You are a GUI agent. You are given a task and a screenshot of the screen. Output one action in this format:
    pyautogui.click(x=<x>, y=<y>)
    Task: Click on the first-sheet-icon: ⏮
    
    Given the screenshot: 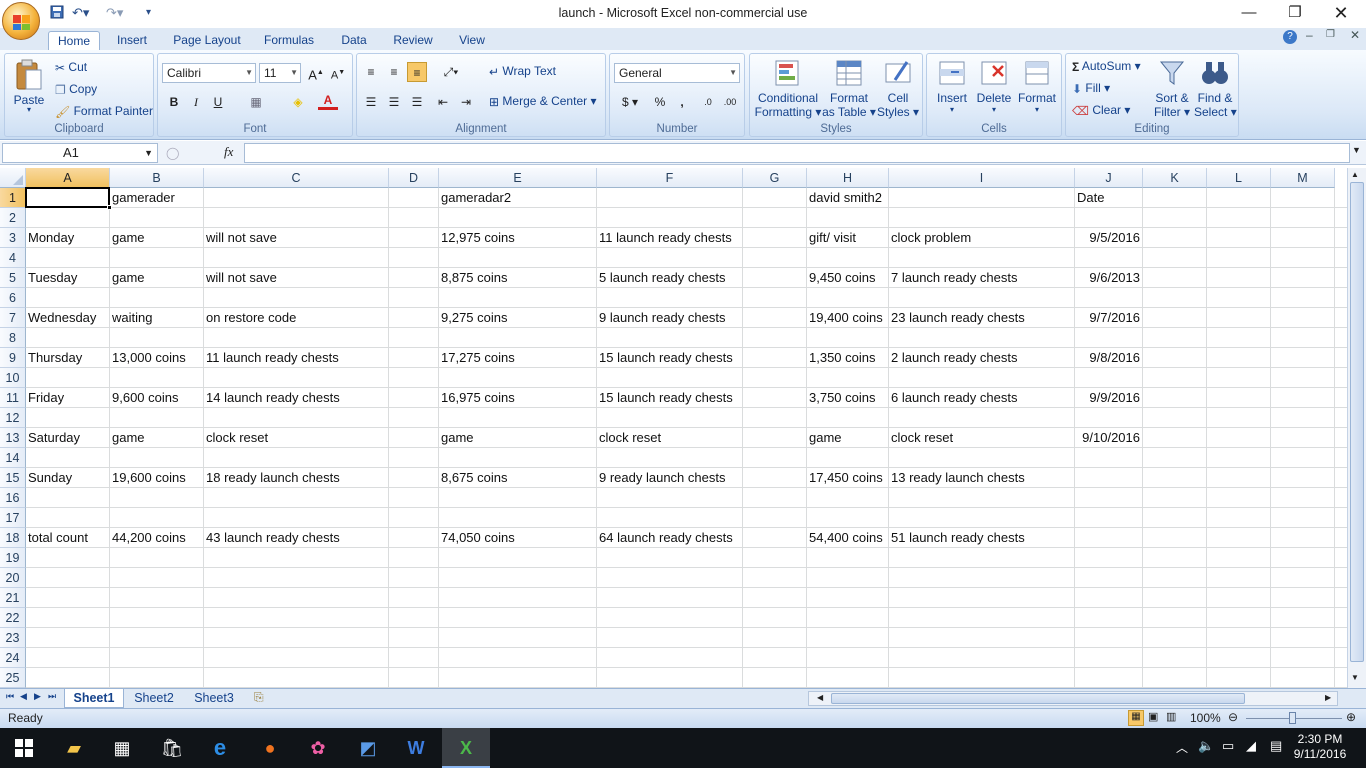 What is the action you would take?
    pyautogui.click(x=10, y=696)
    